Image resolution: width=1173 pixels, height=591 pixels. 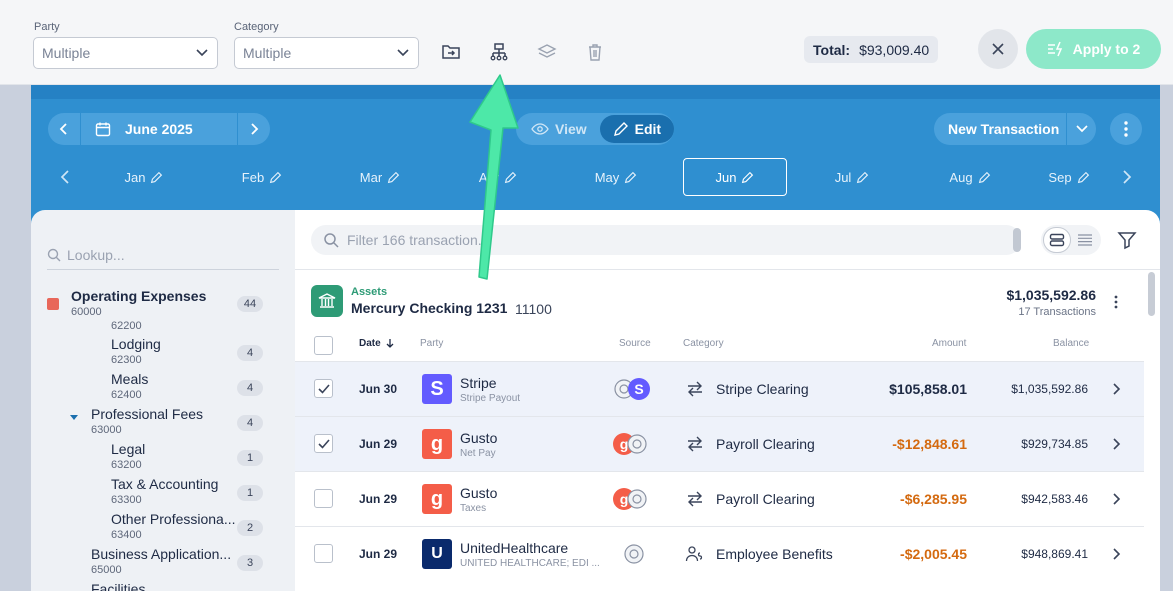 I want to click on column-amount: Amount, so click(x=949, y=343).